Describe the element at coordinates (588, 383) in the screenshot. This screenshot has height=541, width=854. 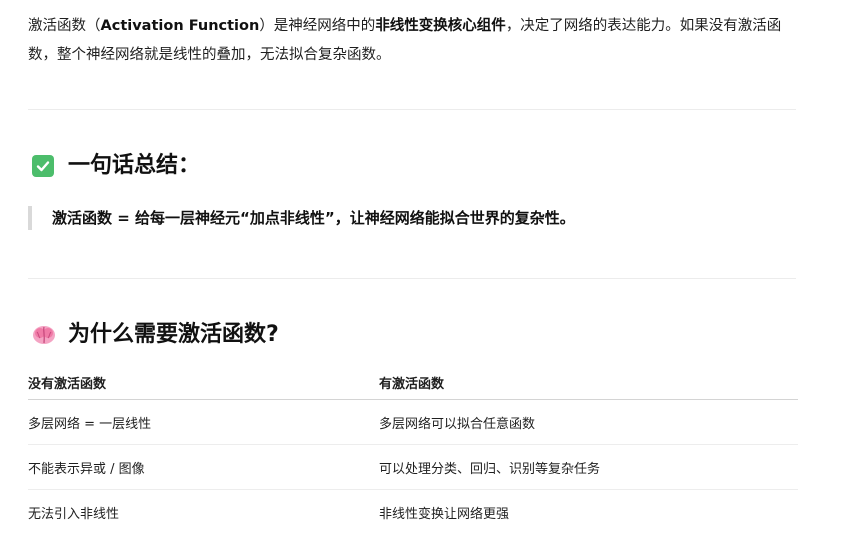
I see `table-header-with: 有激活函数` at that location.